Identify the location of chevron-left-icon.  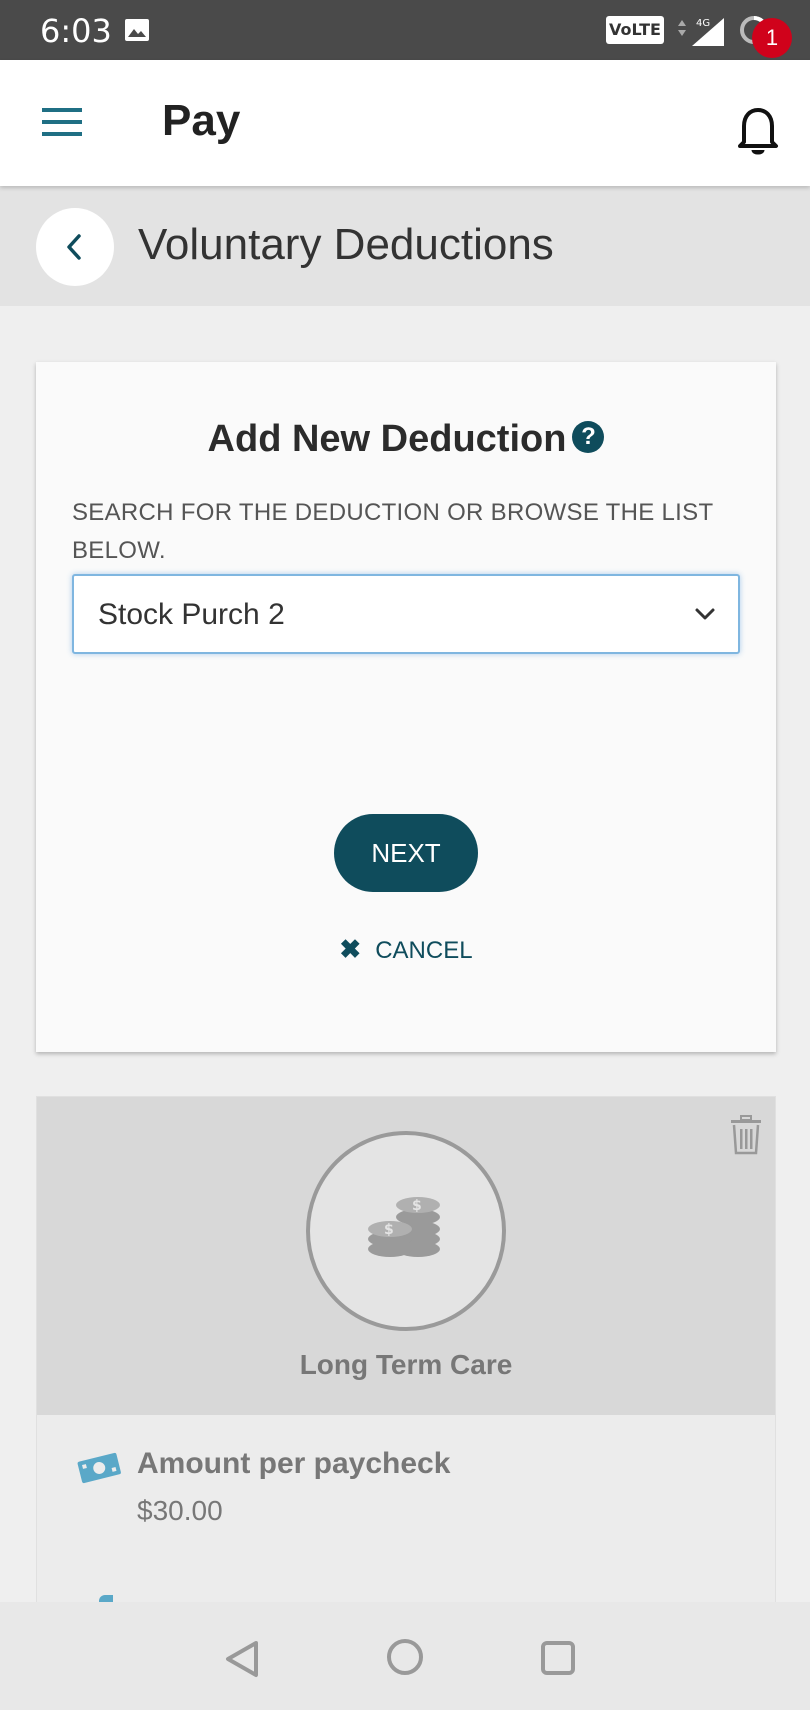
(74, 247).